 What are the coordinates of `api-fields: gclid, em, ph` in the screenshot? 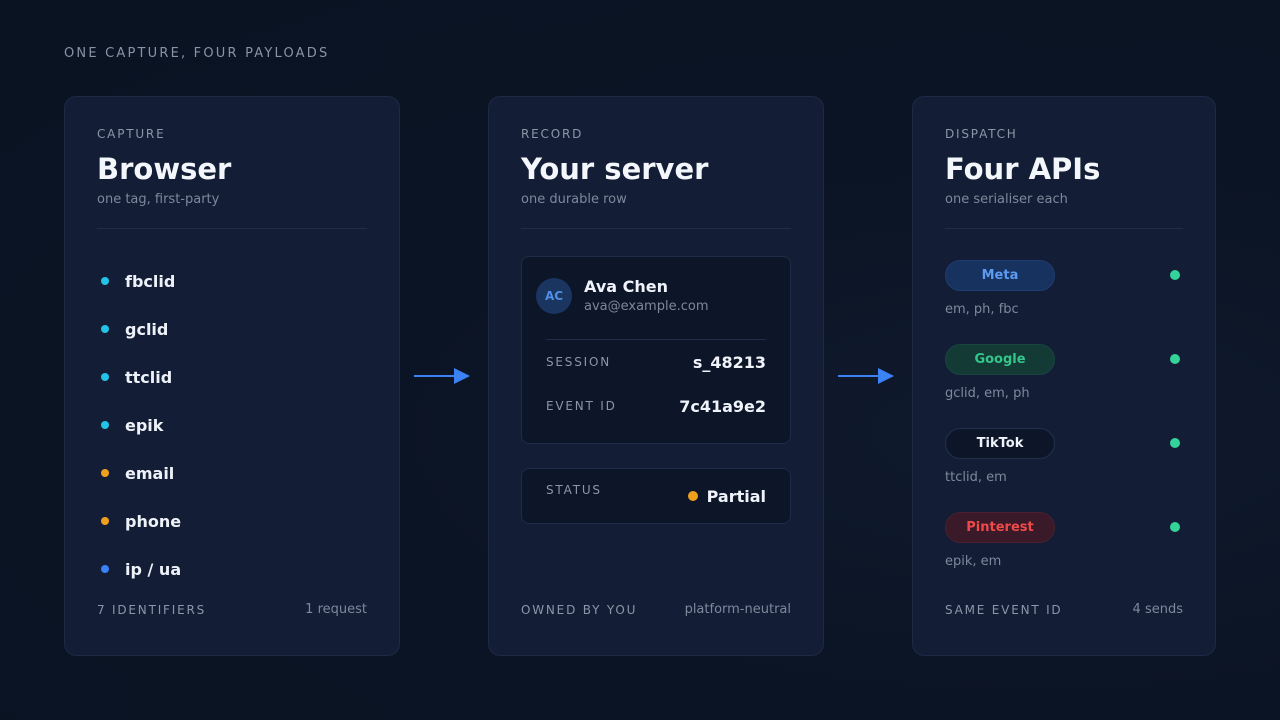 It's located at (987, 393).